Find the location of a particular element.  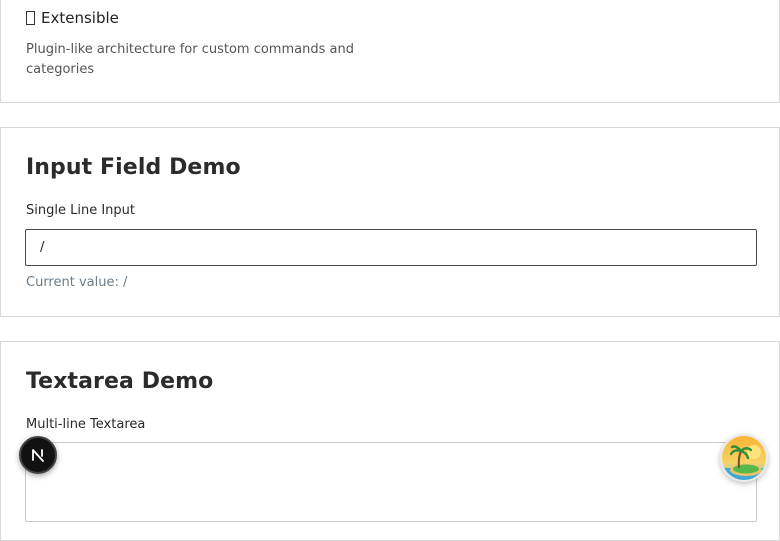

feature-title: Extensible is located at coordinates (72, 18).